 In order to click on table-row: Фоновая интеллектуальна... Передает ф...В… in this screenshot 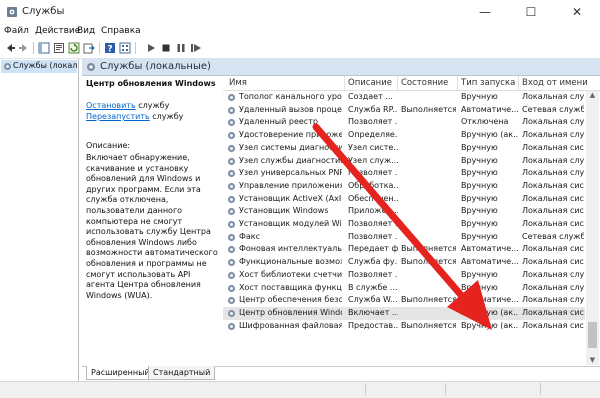, I will do `click(404, 249)`.